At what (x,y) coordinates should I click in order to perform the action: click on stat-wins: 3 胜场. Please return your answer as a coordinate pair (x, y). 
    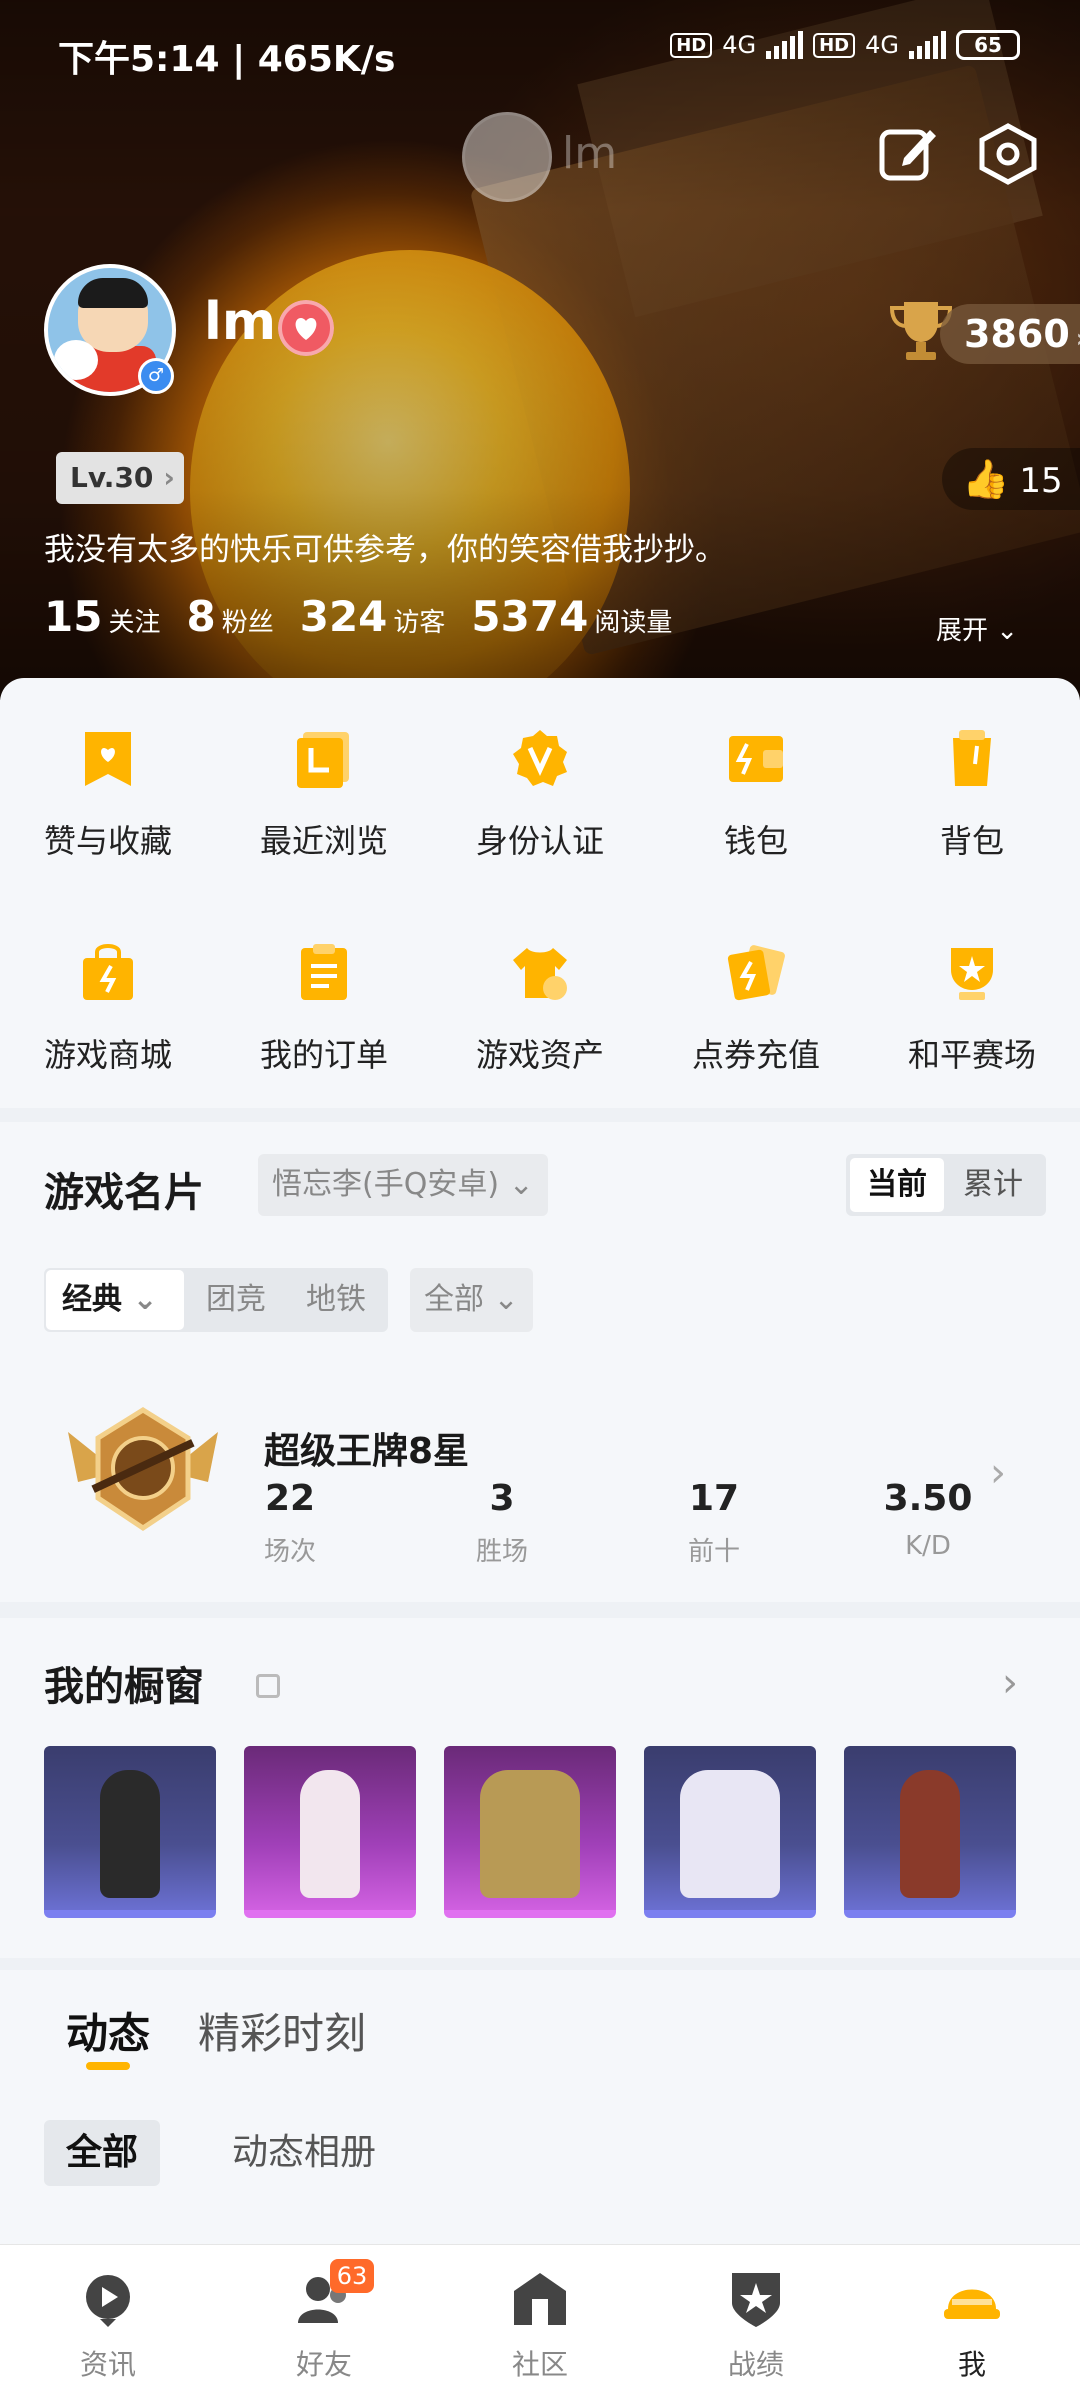
    Looking at the image, I should click on (501, 1522).